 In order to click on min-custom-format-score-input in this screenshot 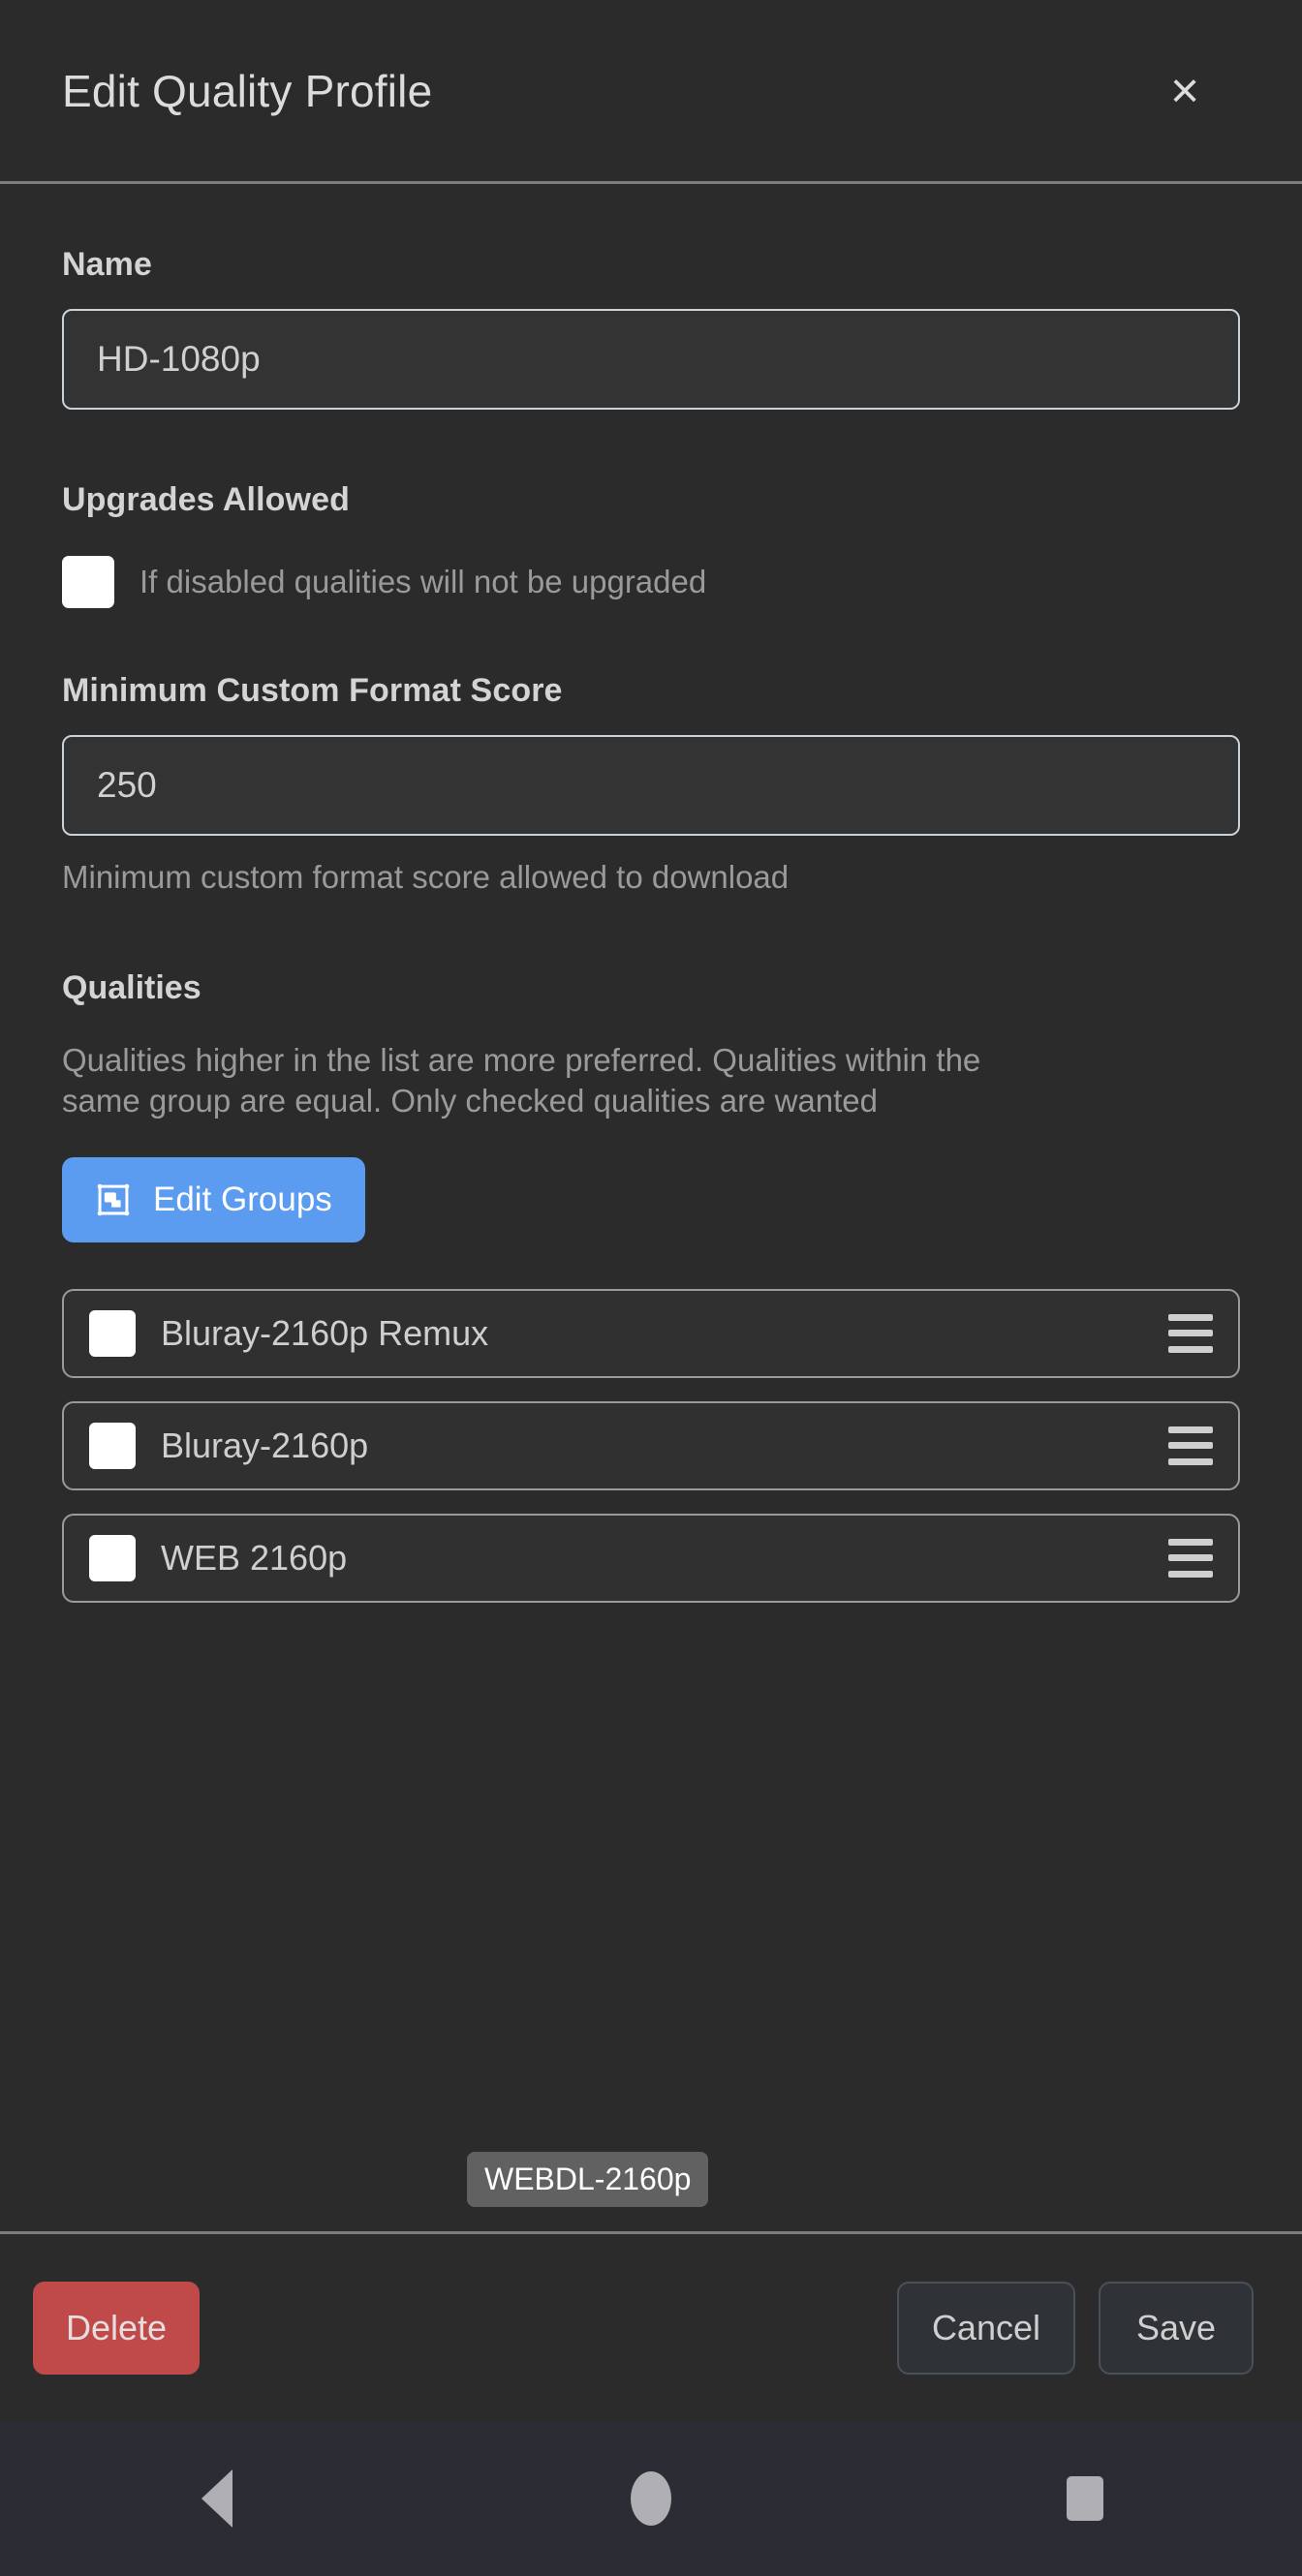, I will do `click(651, 785)`.